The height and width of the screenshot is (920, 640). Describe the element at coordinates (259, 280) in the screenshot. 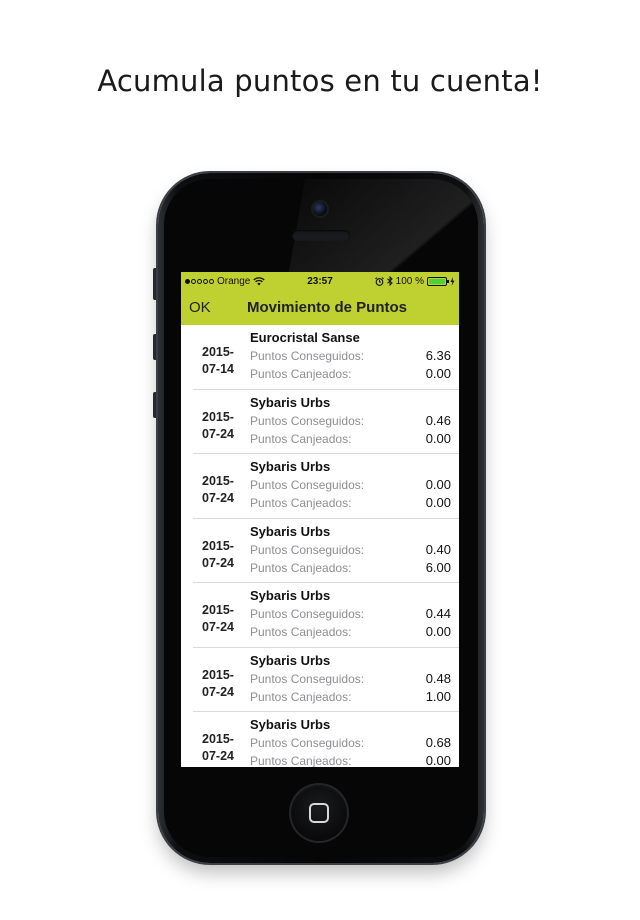

I see `wifi-icon` at that location.